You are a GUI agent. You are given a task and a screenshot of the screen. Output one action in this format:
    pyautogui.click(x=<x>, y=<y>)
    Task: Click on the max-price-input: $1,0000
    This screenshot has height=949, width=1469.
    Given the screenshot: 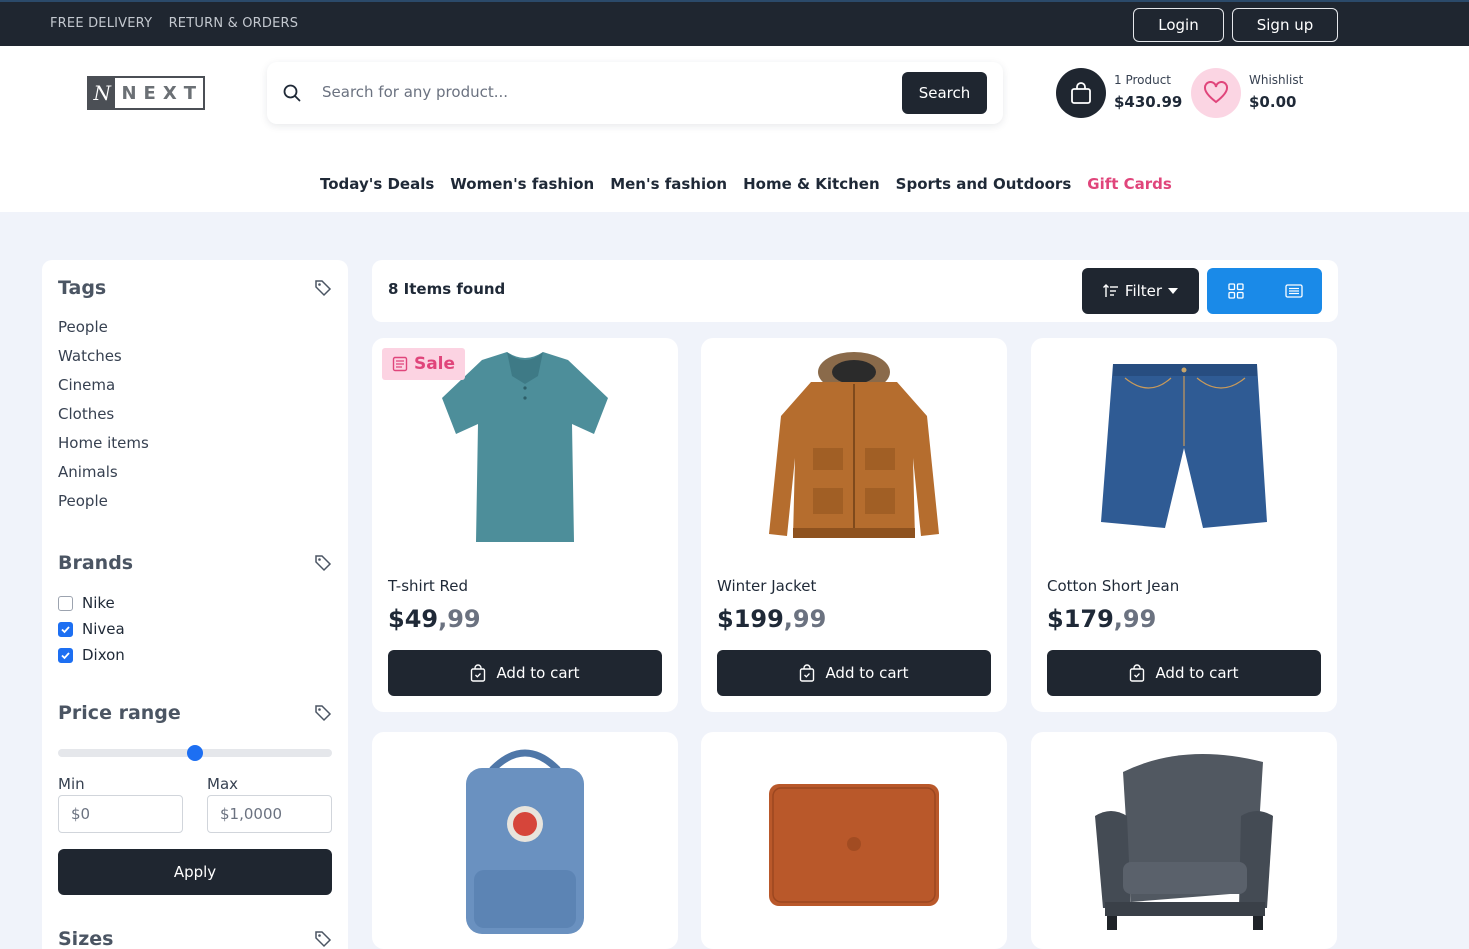 What is the action you would take?
    pyautogui.click(x=269, y=814)
    